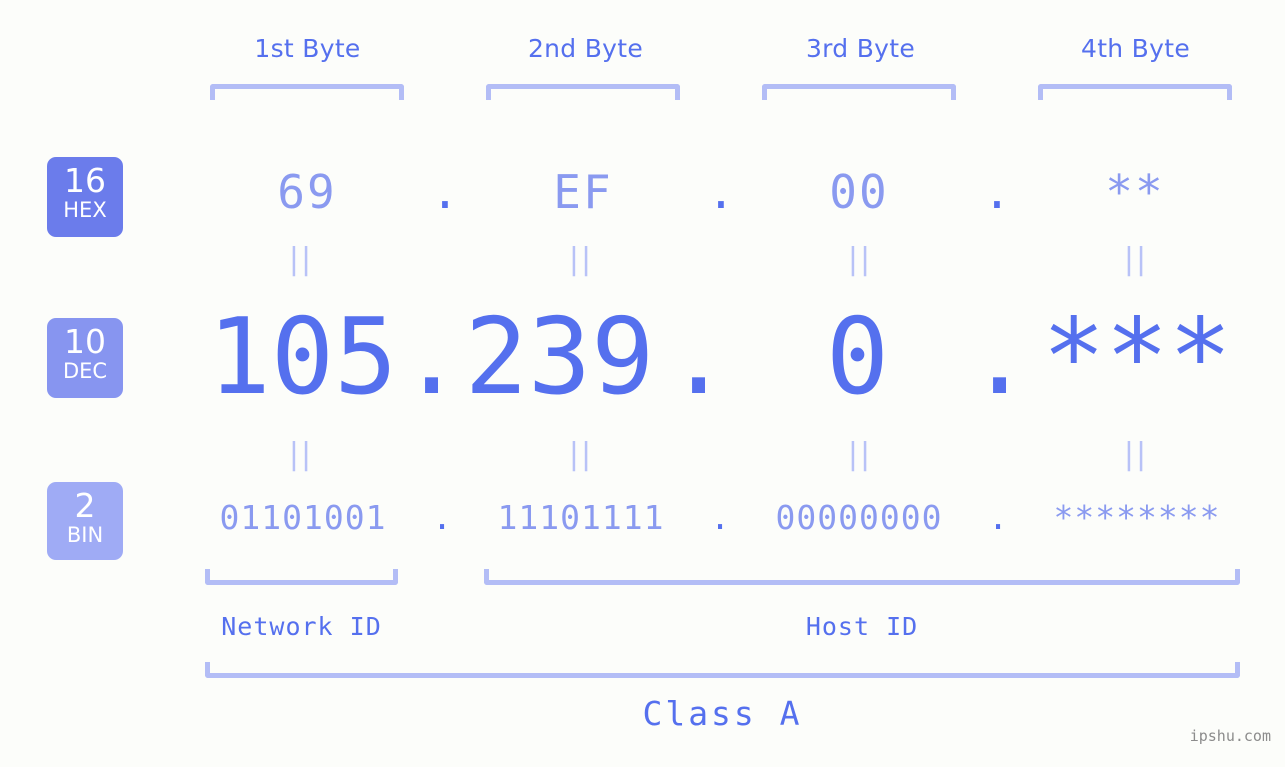  I want to click on base-badge-bin-name: BIN, so click(85, 535).